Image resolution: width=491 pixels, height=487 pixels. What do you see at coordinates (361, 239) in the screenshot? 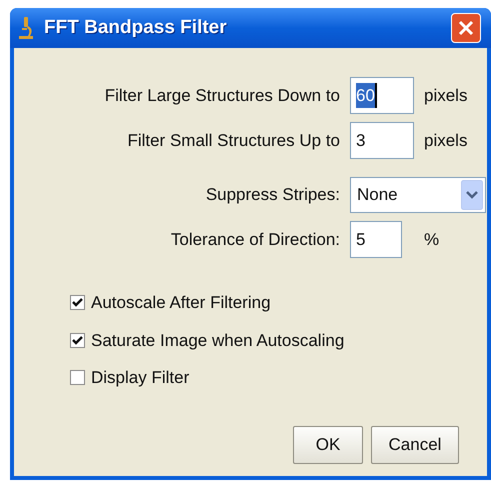
I see `field-value: 5` at bounding box center [361, 239].